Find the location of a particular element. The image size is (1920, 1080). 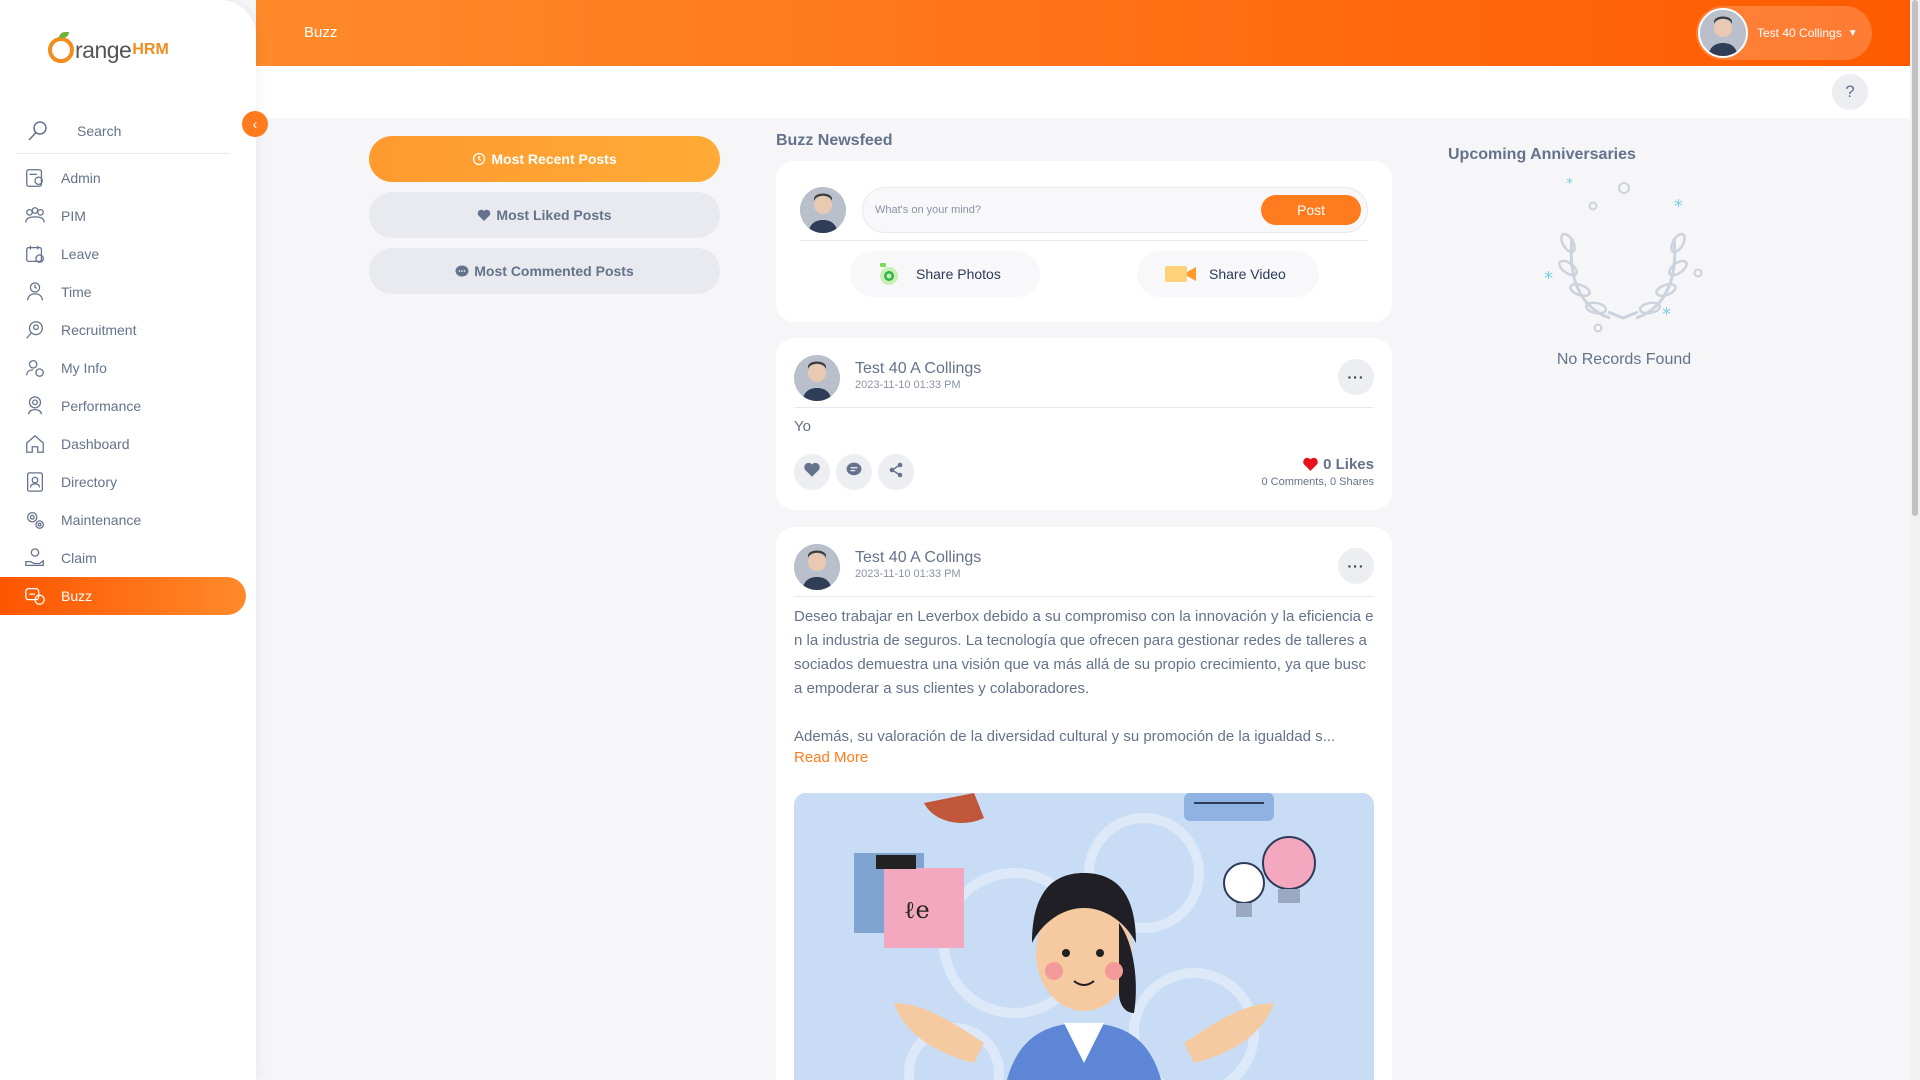

sidebar-item-maintenance: Maintenance is located at coordinates (128, 520).